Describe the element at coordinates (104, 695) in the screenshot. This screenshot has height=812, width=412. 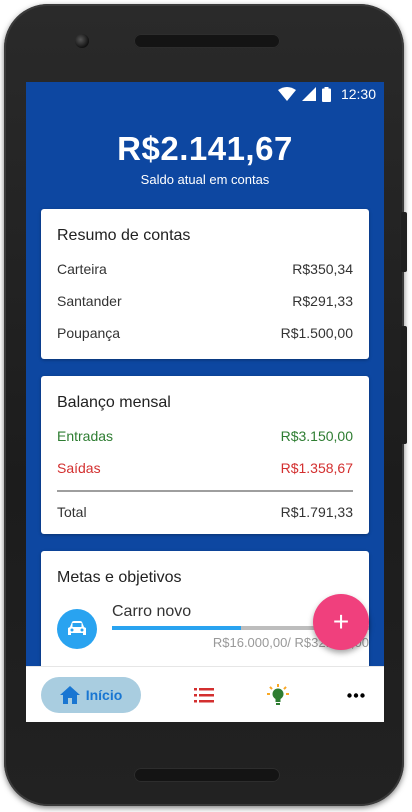
I see `nav-home-label: Início` at that location.